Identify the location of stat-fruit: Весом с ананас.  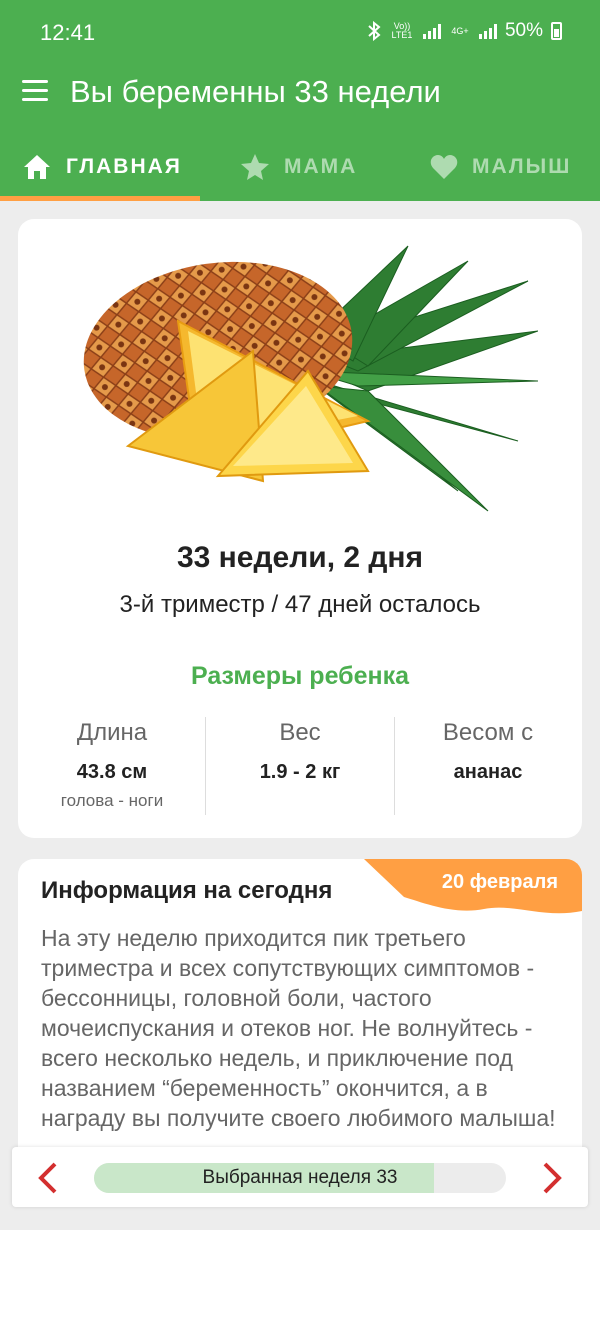
(488, 751).